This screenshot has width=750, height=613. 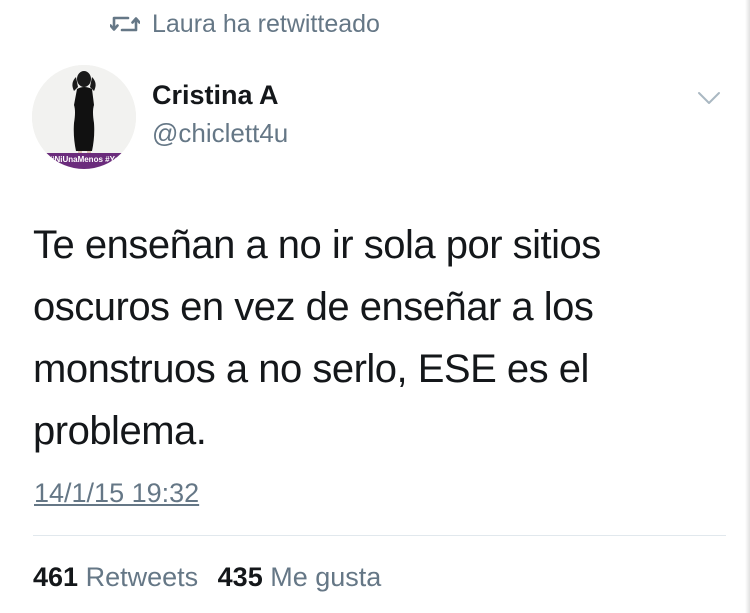 I want to click on retweets-count: 461, so click(x=56, y=577).